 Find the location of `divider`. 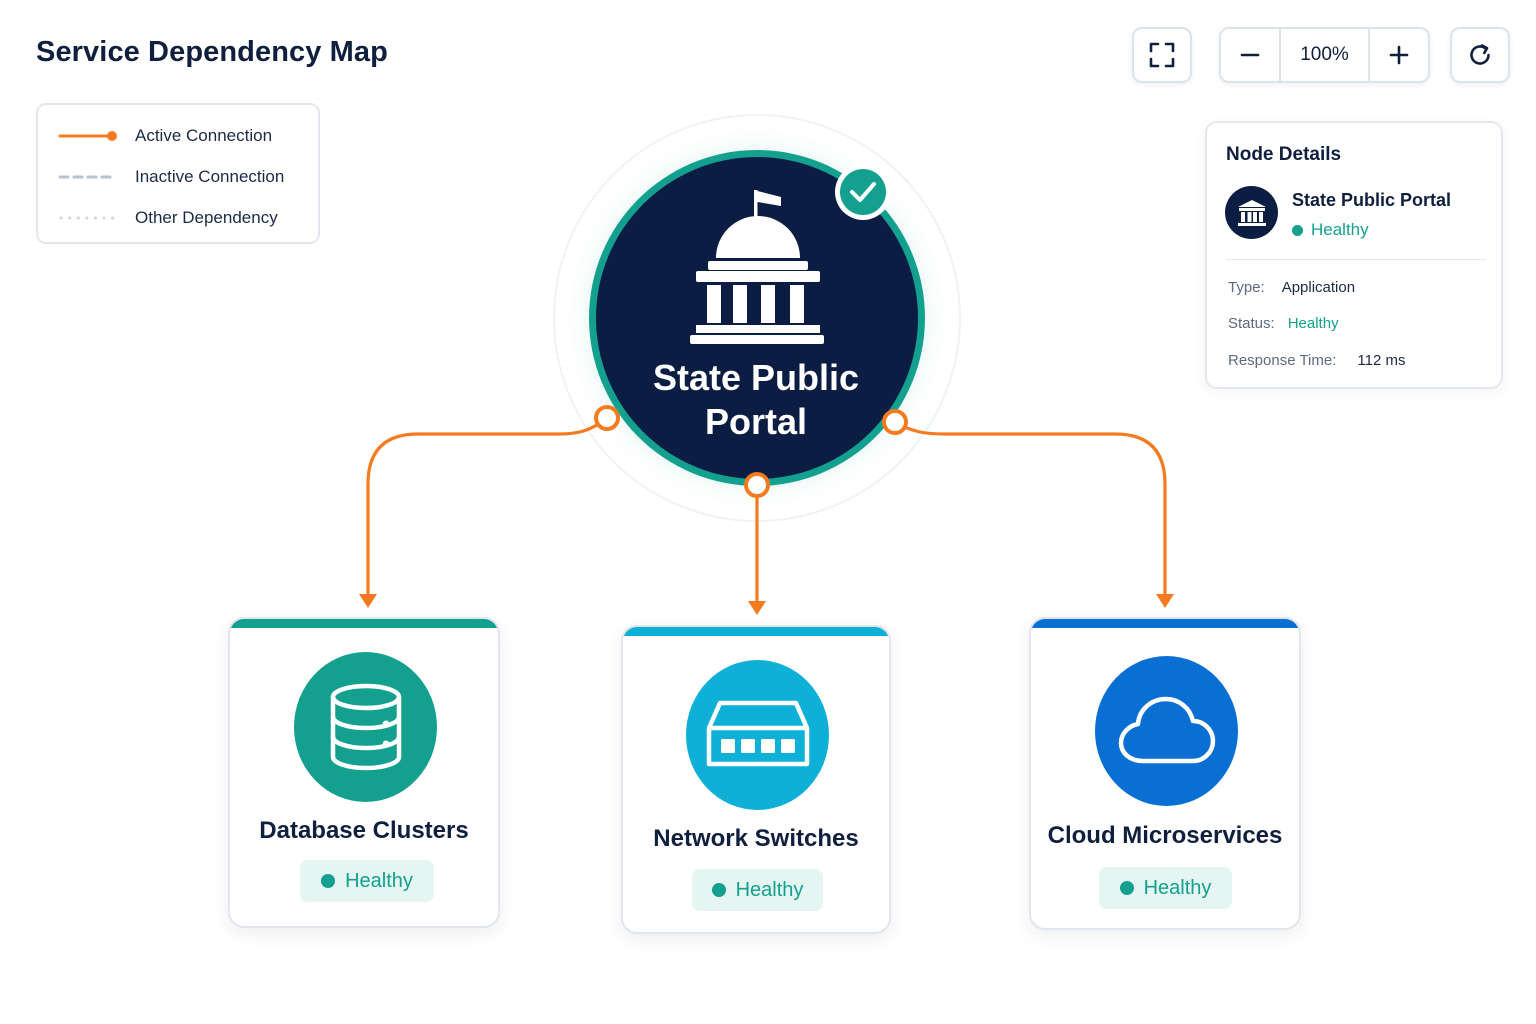

divider is located at coordinates (1356, 259).